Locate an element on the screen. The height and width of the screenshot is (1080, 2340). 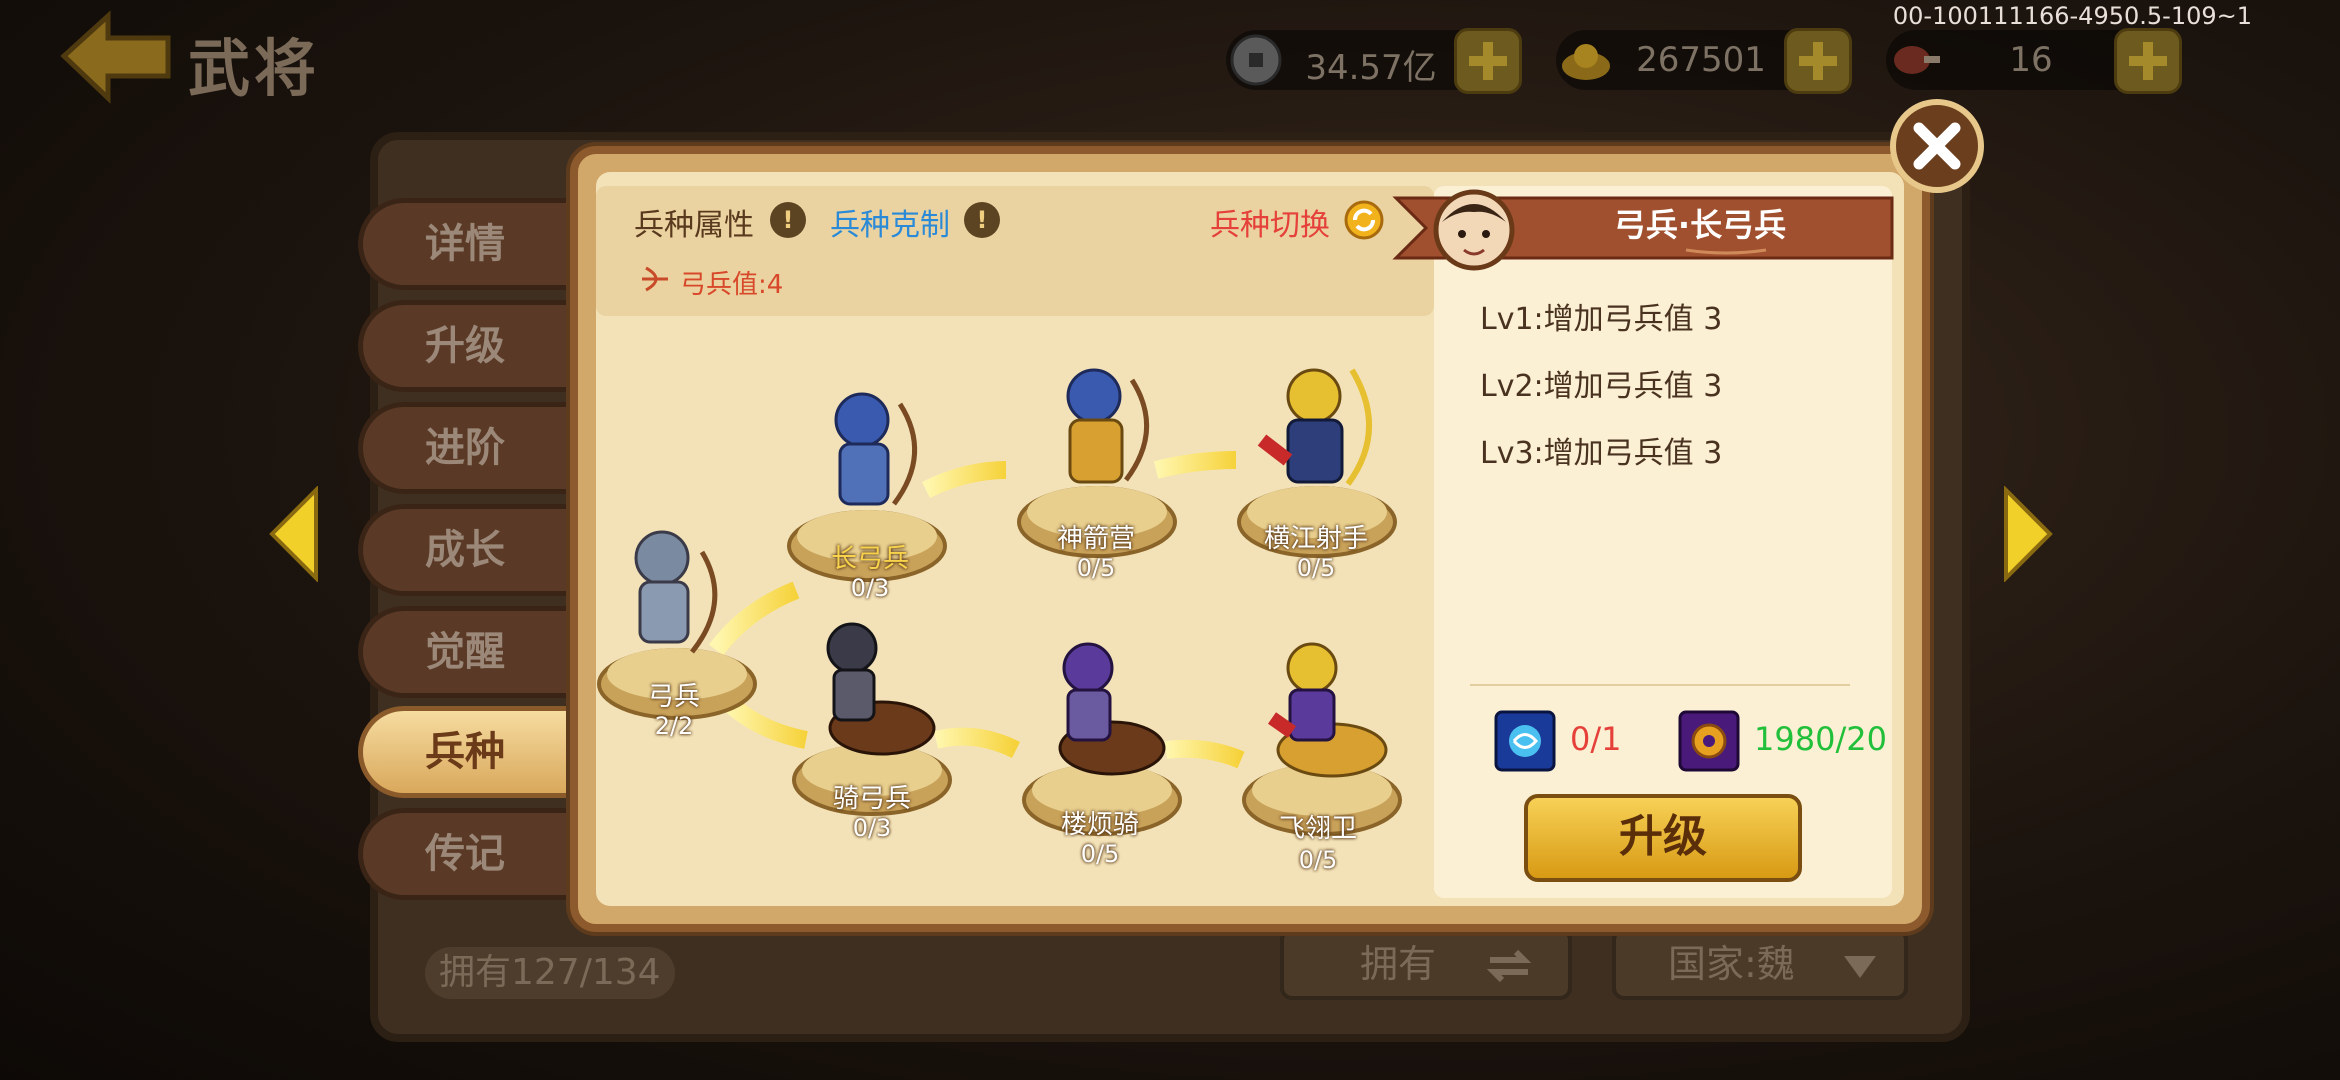
node-progress-archer: 2/2 is located at coordinates (674, 726).